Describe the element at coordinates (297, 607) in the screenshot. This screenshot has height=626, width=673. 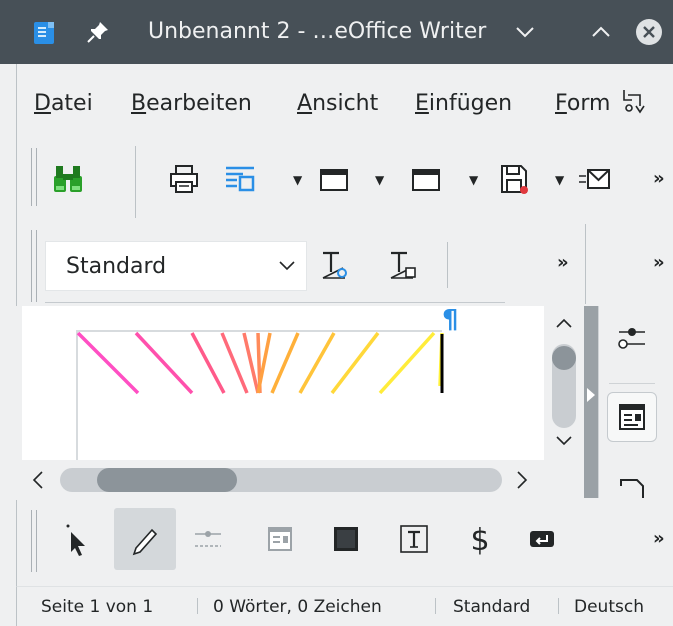
I see `word-count-status: 0 Wörter, 0 Zeichen` at that location.